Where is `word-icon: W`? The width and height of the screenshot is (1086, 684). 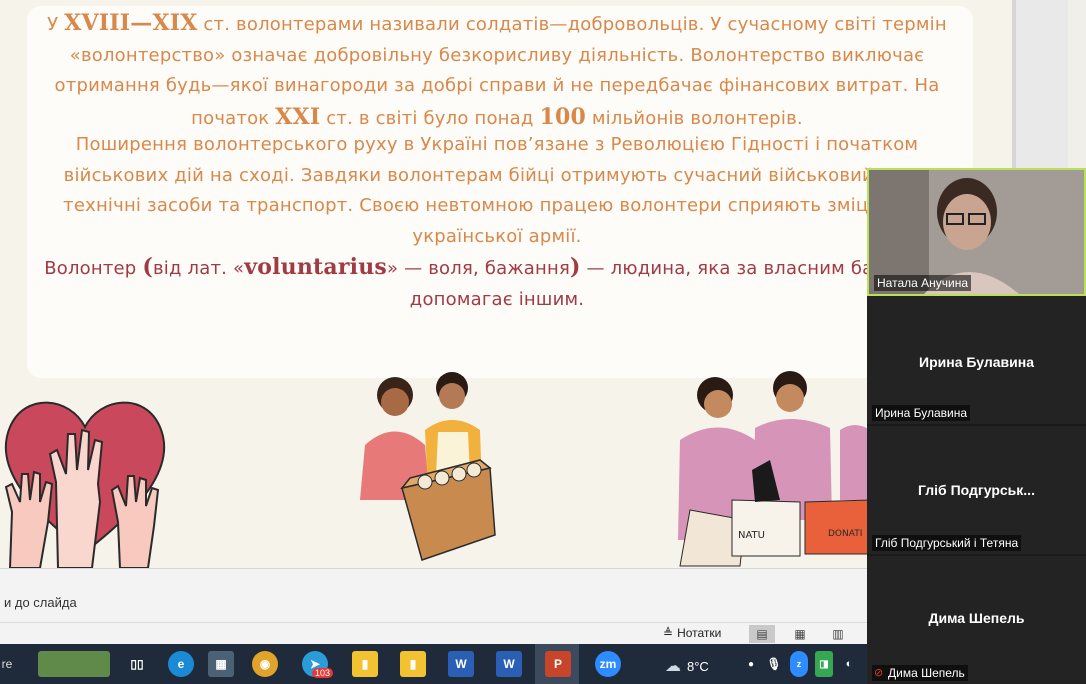
word-icon: W is located at coordinates (461, 664).